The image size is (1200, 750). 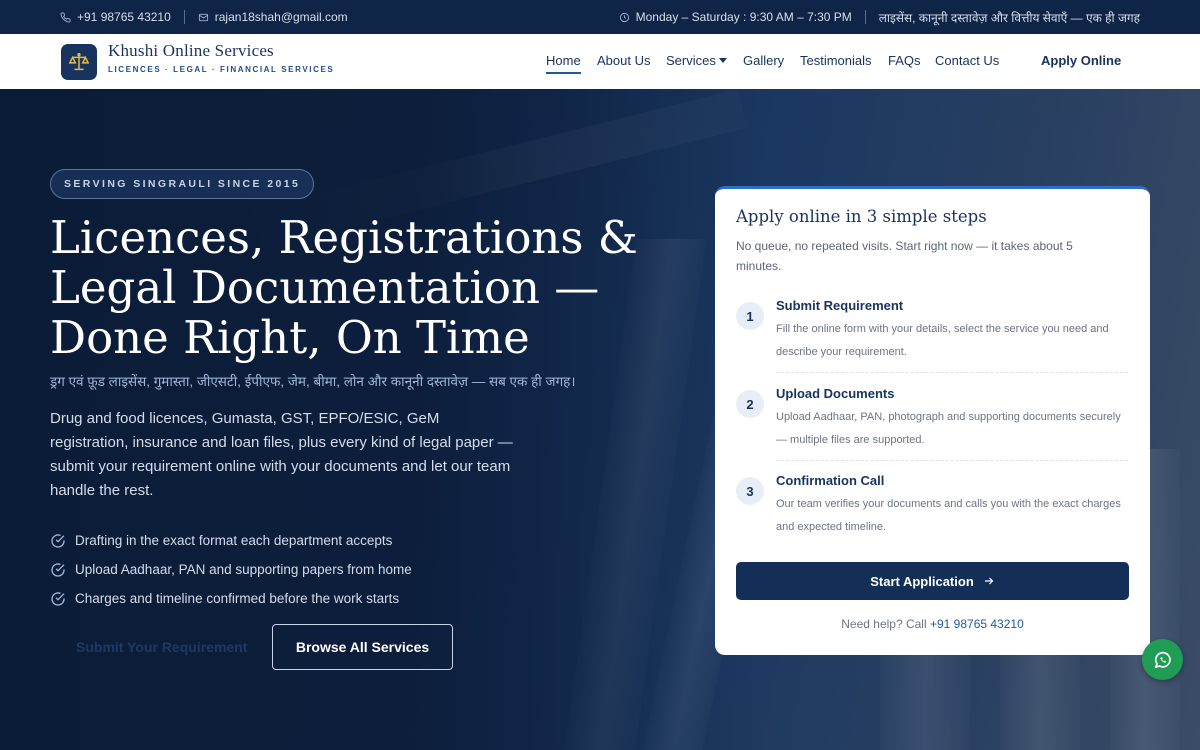 What do you see at coordinates (989, 581) in the screenshot?
I see `arrow-right-icon` at bounding box center [989, 581].